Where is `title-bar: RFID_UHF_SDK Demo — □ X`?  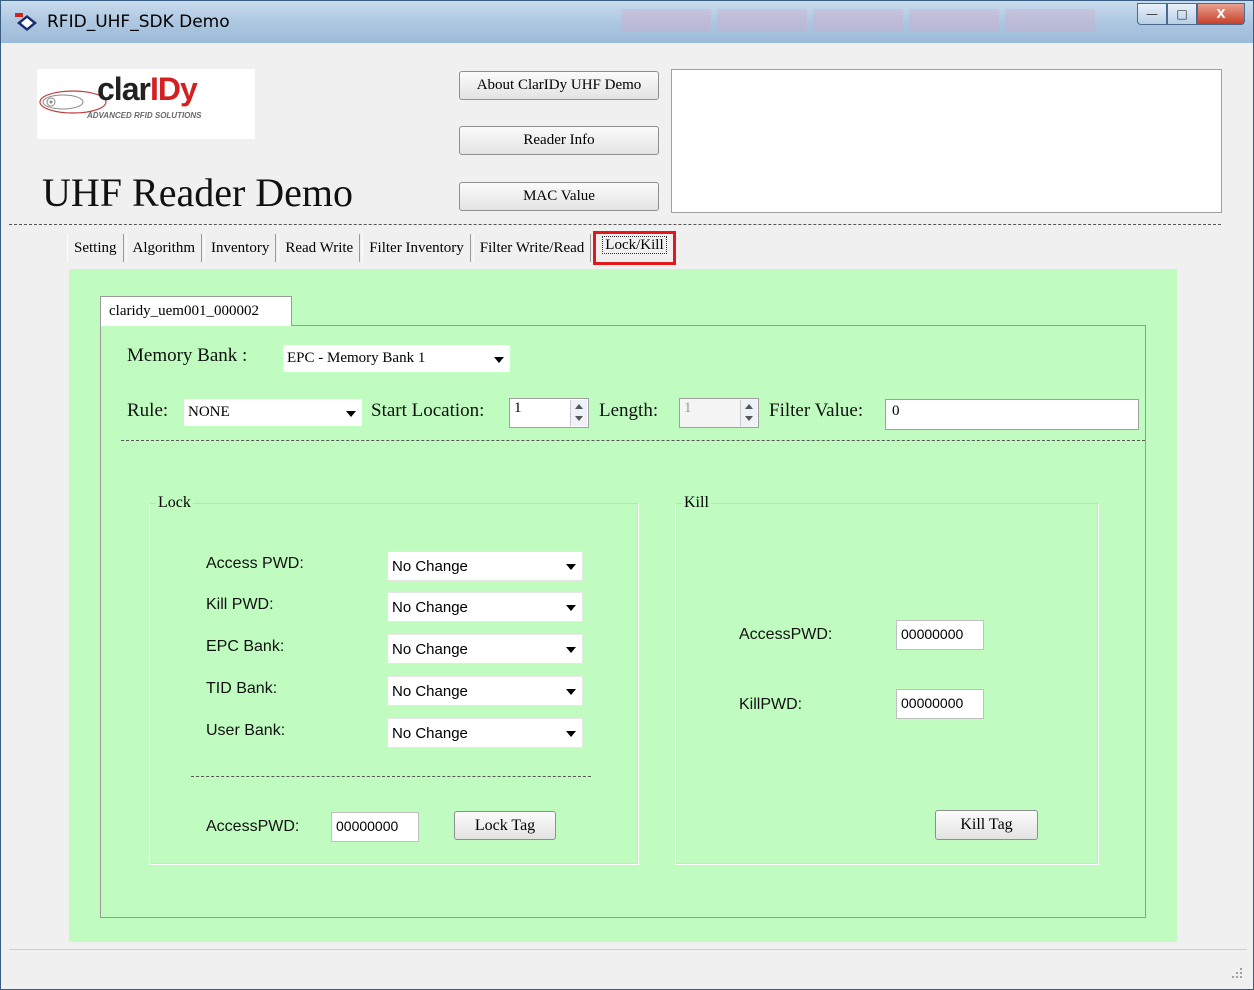 title-bar: RFID_UHF_SDK Demo — □ X is located at coordinates (627, 22).